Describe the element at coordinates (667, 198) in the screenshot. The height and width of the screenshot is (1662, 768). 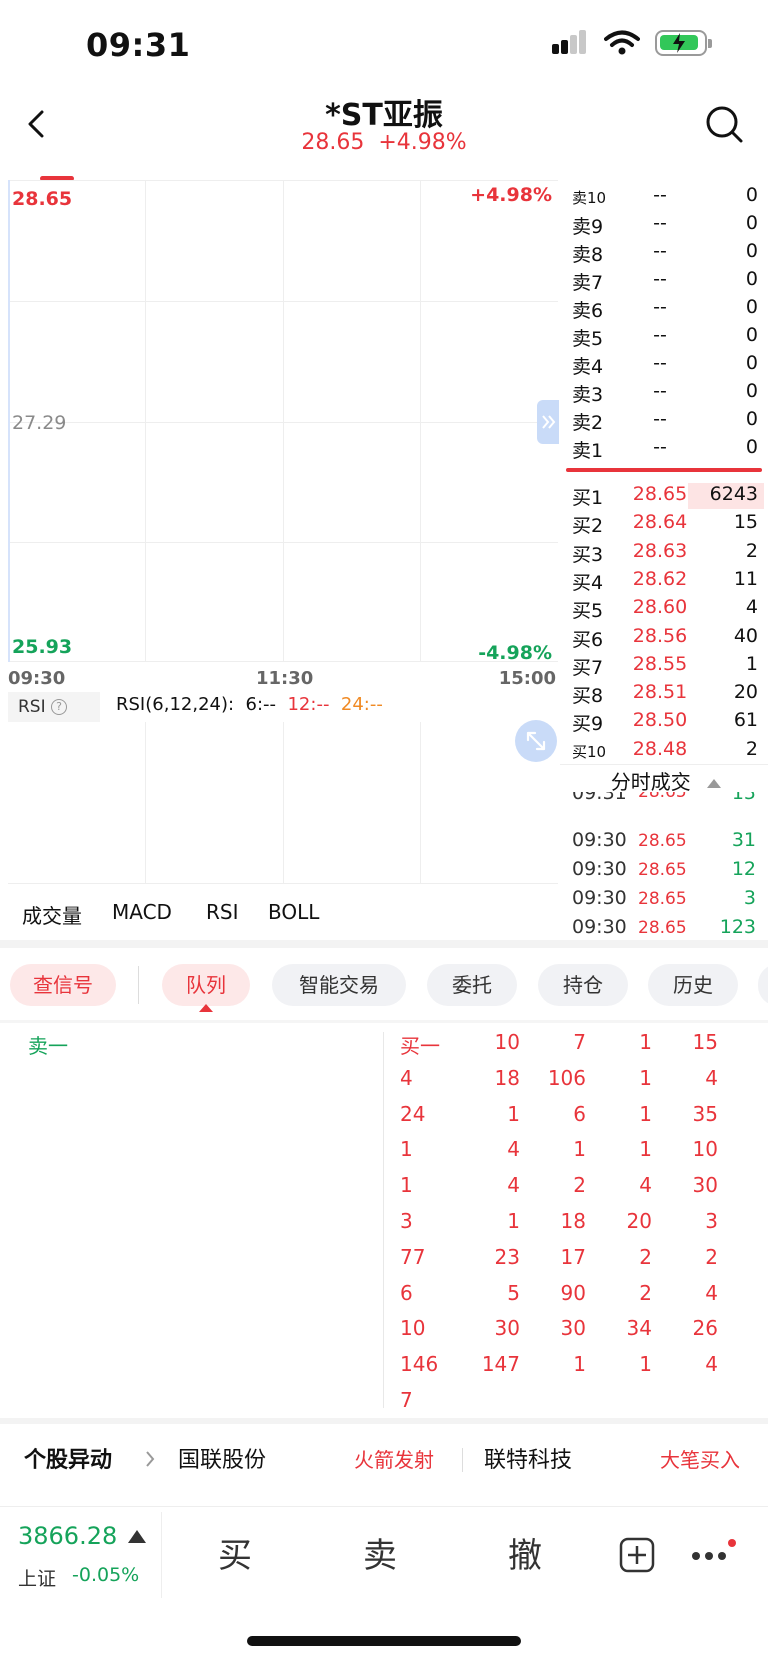
I see `ask-row: 卖10 -- 0` at that location.